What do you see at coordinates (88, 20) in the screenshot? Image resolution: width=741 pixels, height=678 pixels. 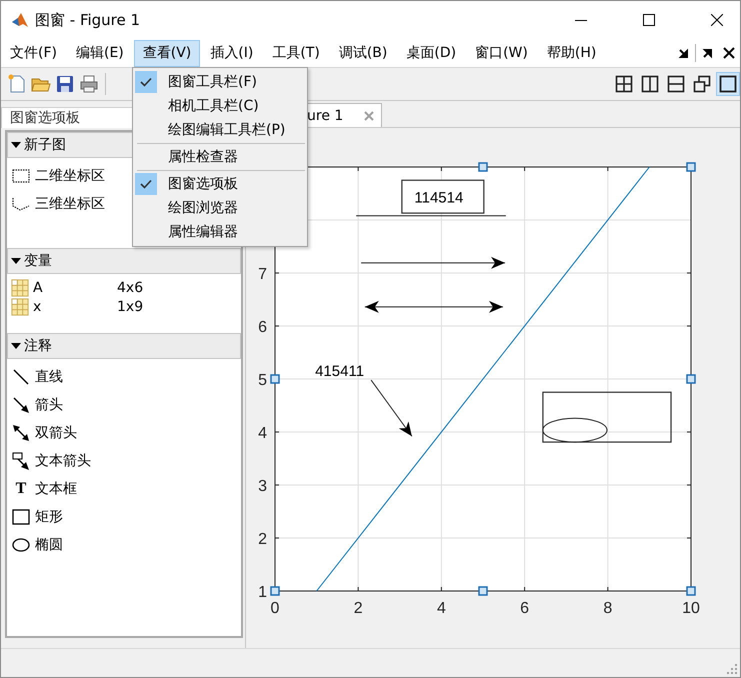 I see `window-title: 图窗 - Figure 1` at bounding box center [88, 20].